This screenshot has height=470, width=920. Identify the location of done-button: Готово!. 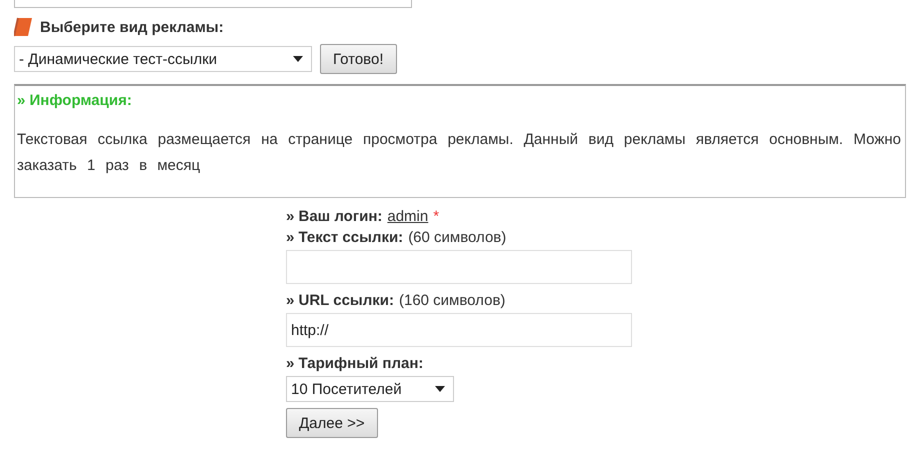
(358, 59).